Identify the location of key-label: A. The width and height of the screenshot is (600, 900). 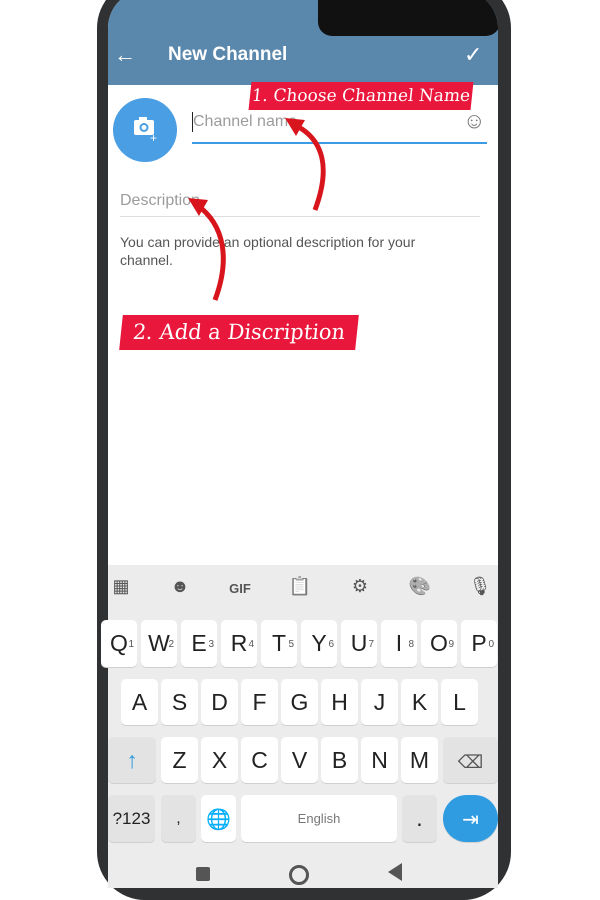
(139, 702).